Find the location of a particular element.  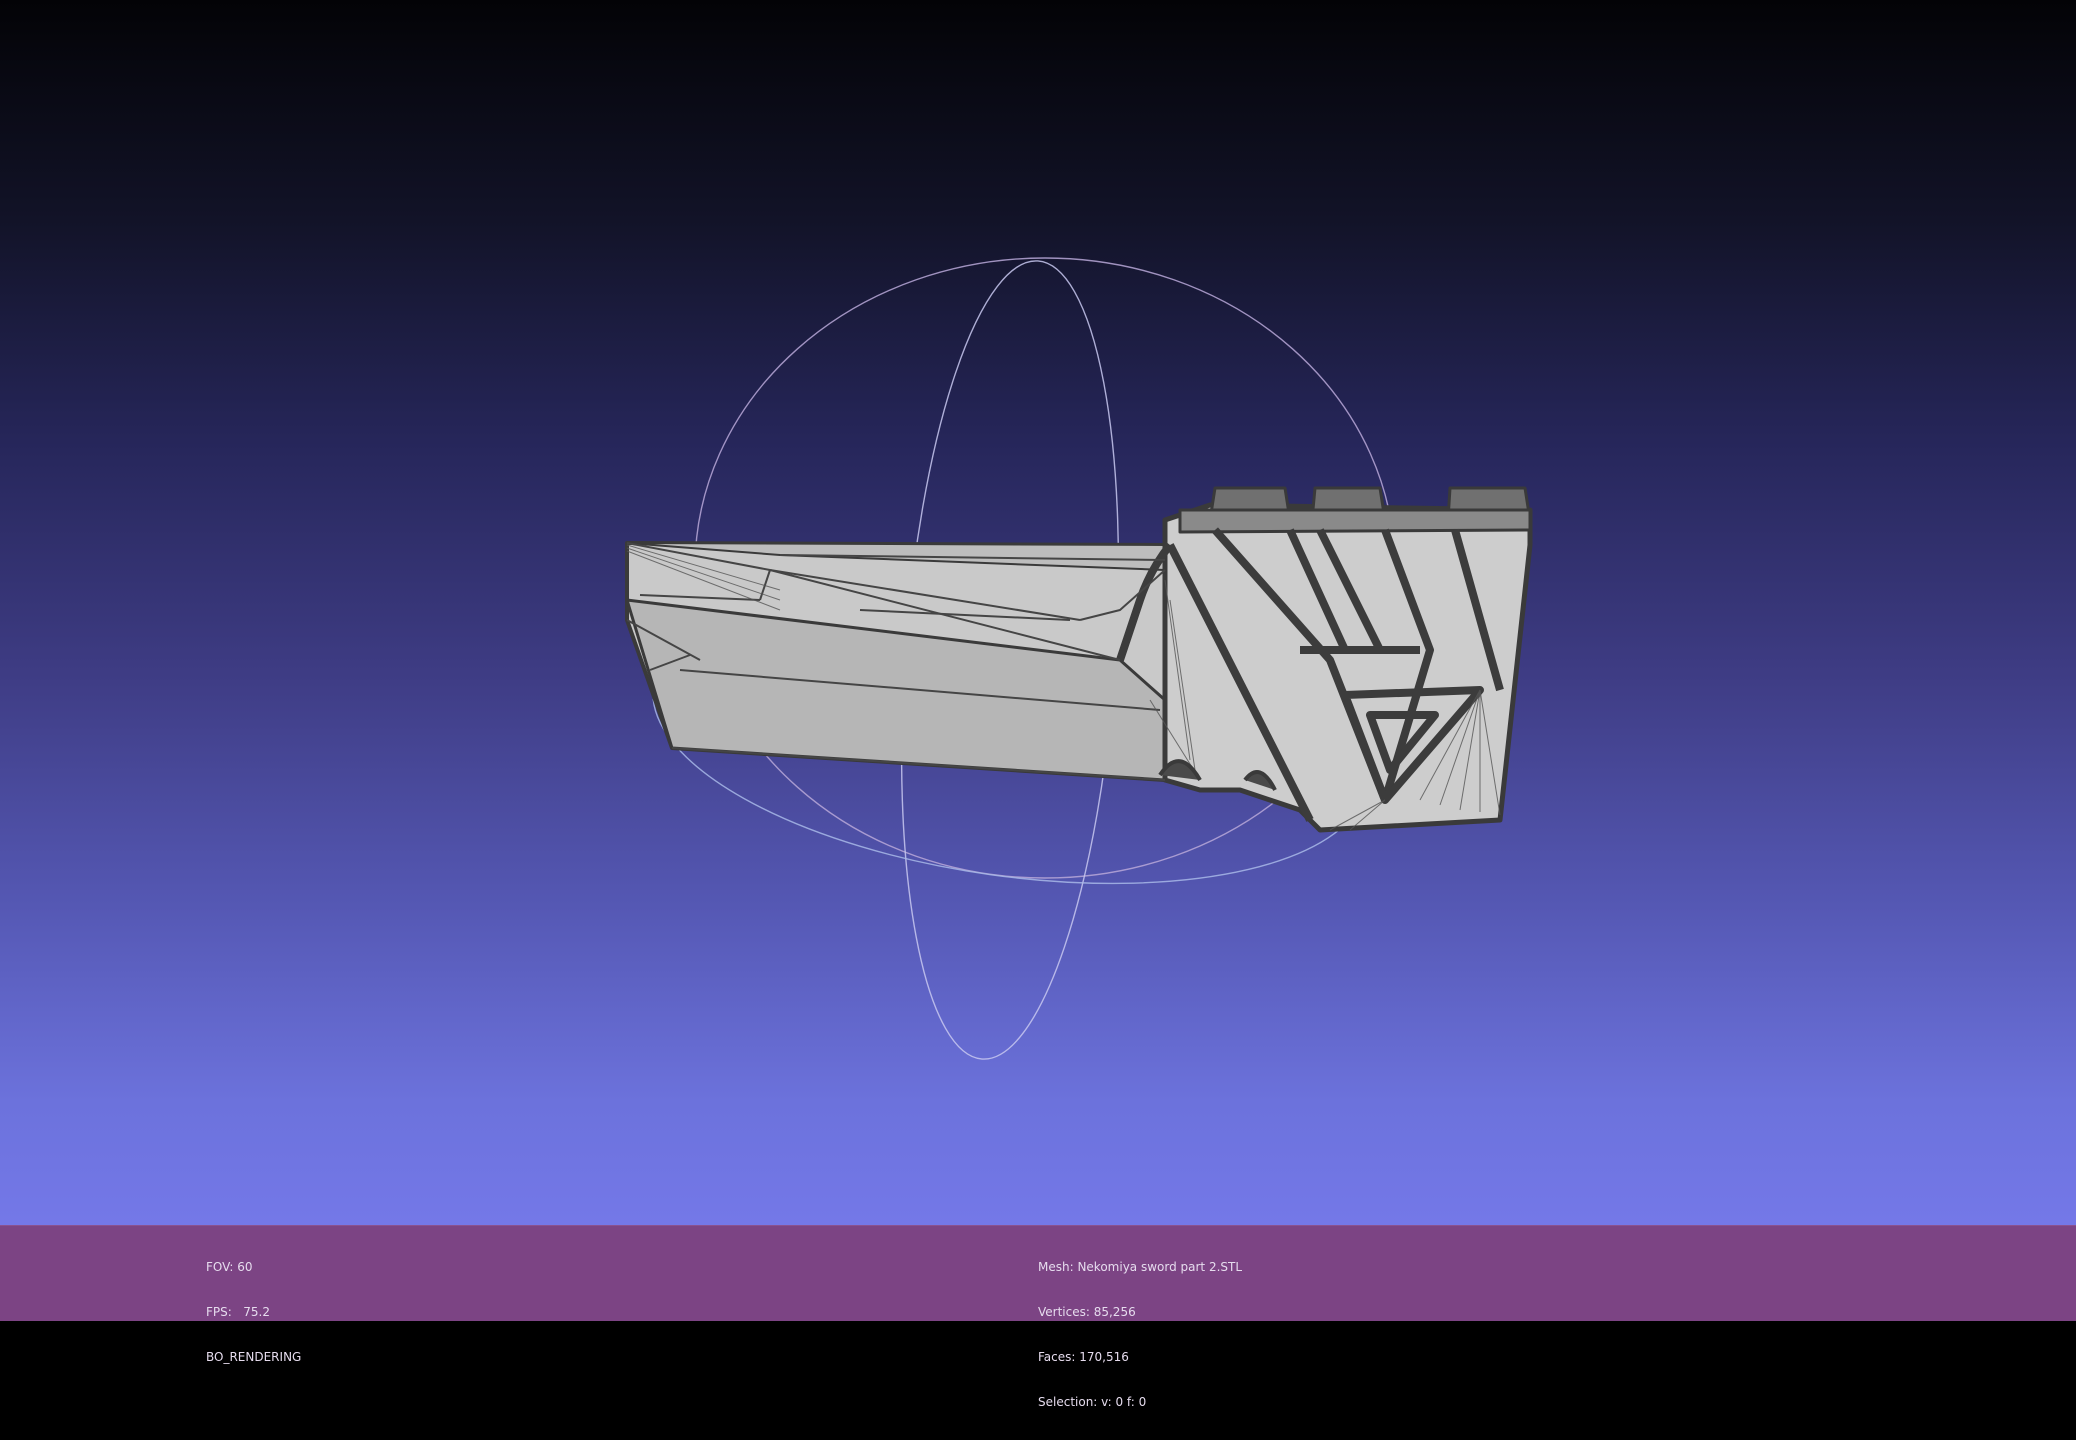

render-mode-label: BO_RENDERING is located at coordinates (254, 1357).